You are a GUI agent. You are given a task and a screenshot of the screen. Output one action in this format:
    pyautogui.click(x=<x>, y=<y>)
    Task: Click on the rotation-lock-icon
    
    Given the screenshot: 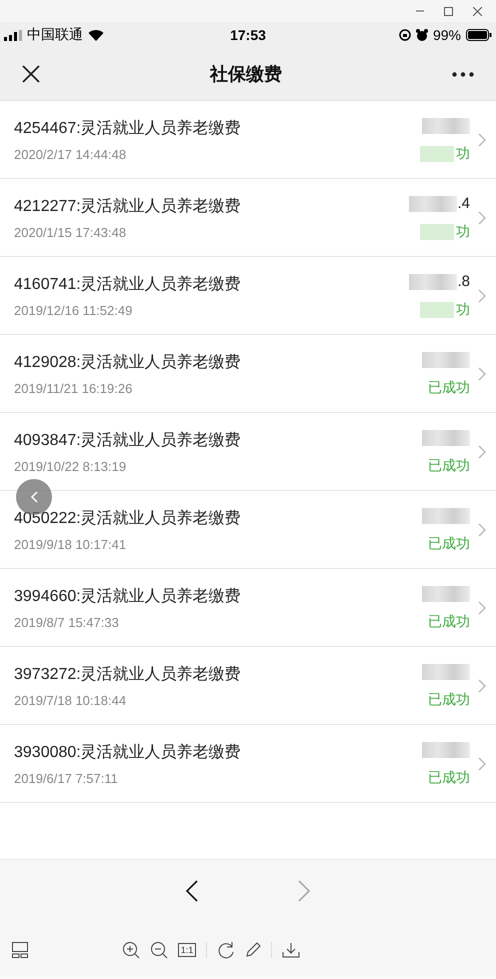 What is the action you would take?
    pyautogui.click(x=404, y=35)
    